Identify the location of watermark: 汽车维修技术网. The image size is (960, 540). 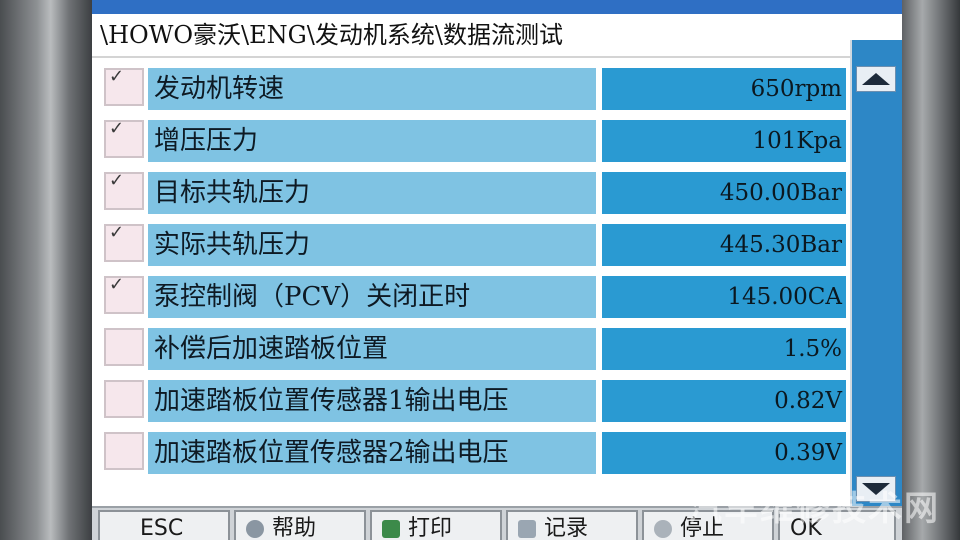
(814, 509).